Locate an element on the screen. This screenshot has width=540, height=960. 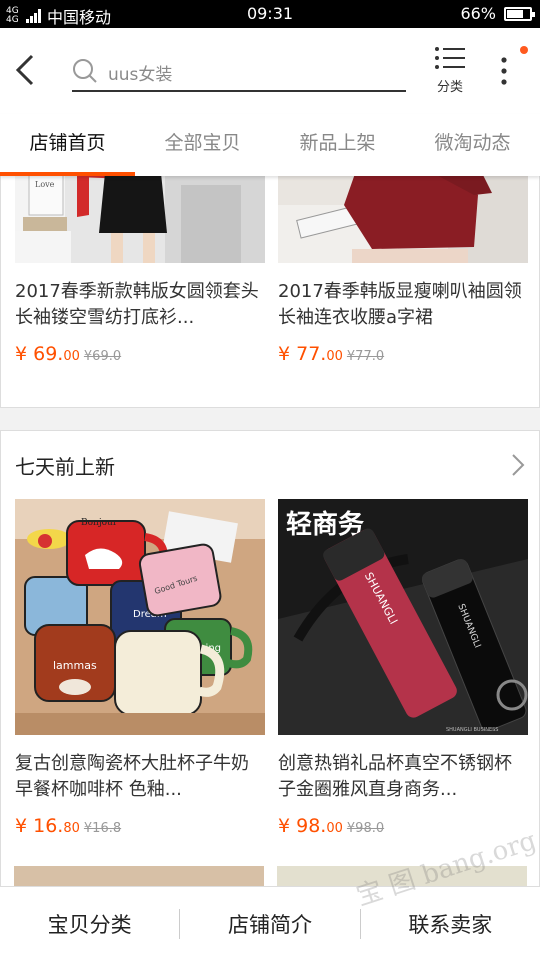
more-vertical-icon is located at coordinates (504, 71).